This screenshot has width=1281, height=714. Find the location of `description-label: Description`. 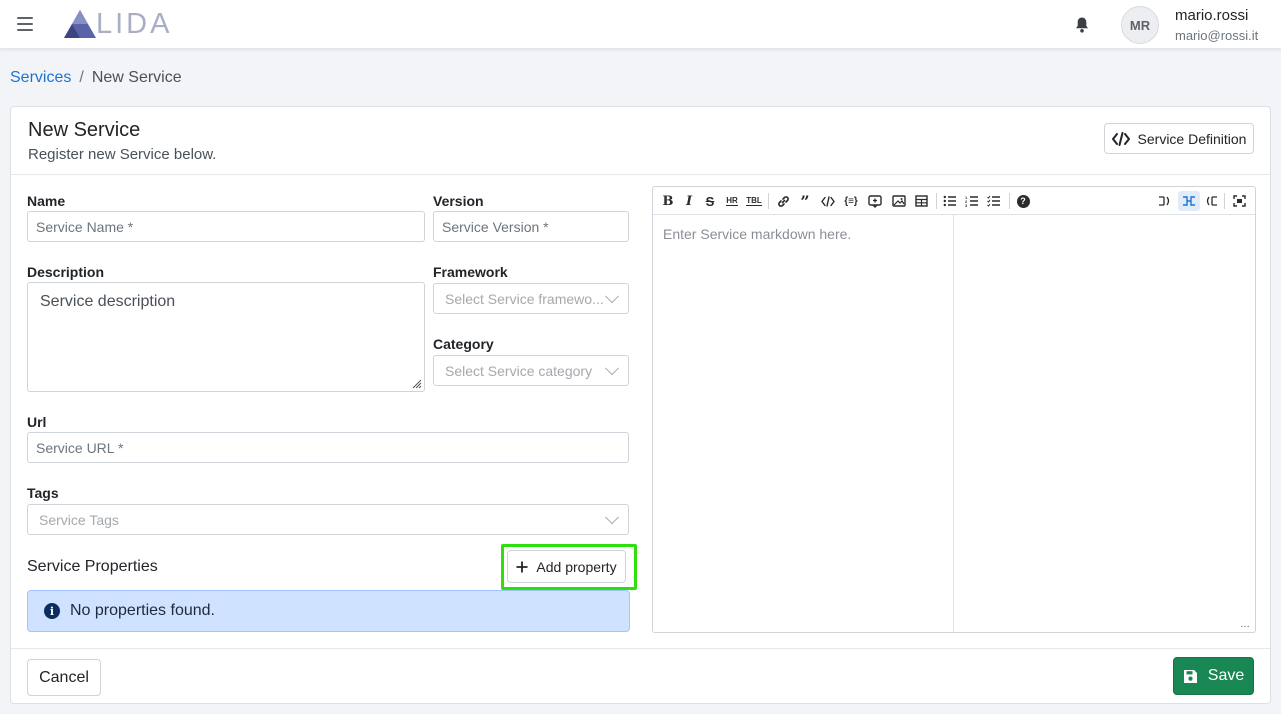

description-label: Description is located at coordinates (66, 272).